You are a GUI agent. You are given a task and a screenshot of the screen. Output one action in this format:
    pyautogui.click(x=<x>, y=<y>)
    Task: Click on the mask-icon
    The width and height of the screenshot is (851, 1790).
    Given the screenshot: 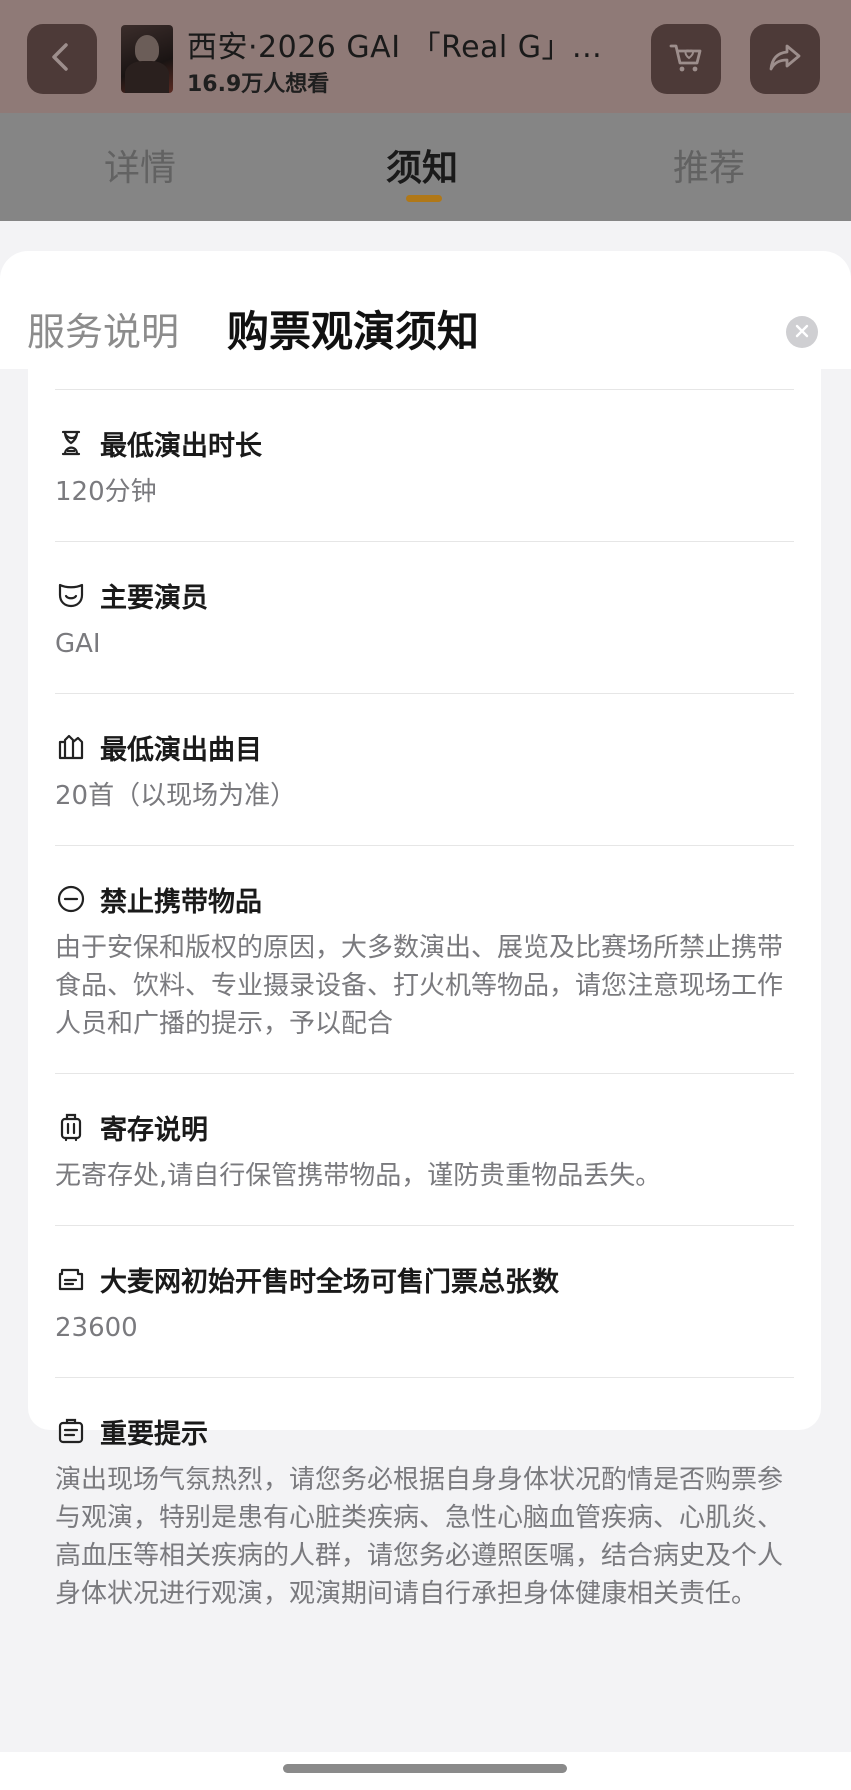 What is the action you would take?
    pyautogui.click(x=71, y=595)
    